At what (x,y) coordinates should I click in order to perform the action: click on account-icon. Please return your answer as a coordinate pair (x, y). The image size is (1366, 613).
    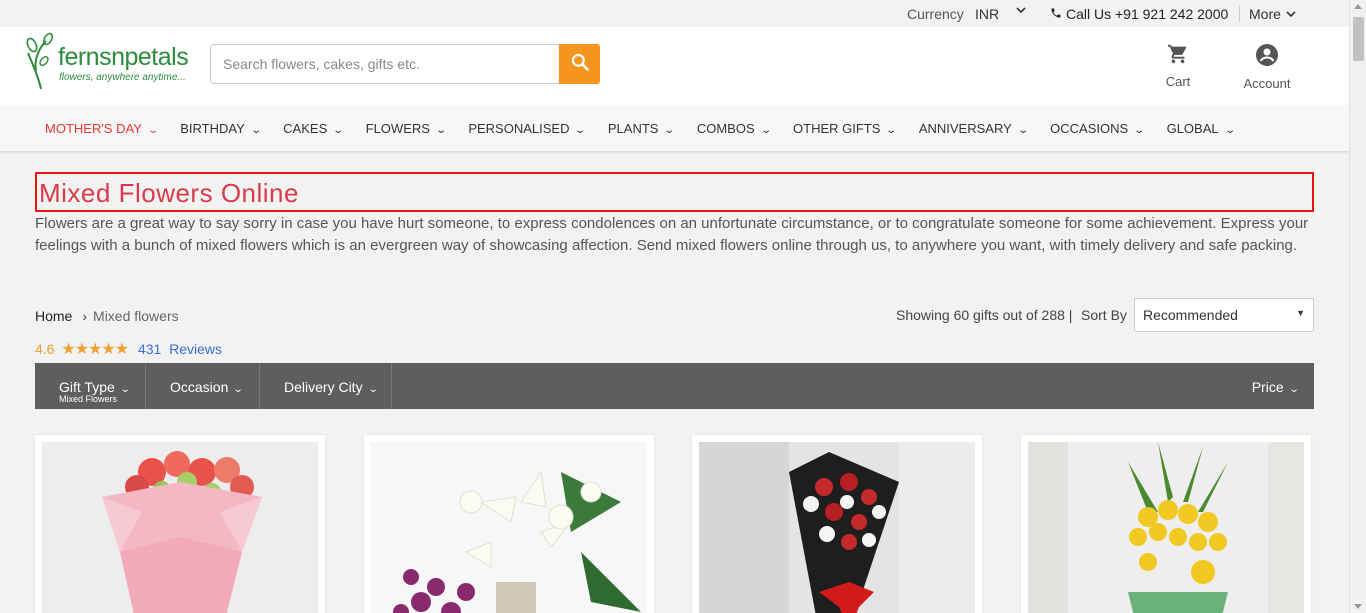
    Looking at the image, I should click on (1267, 57).